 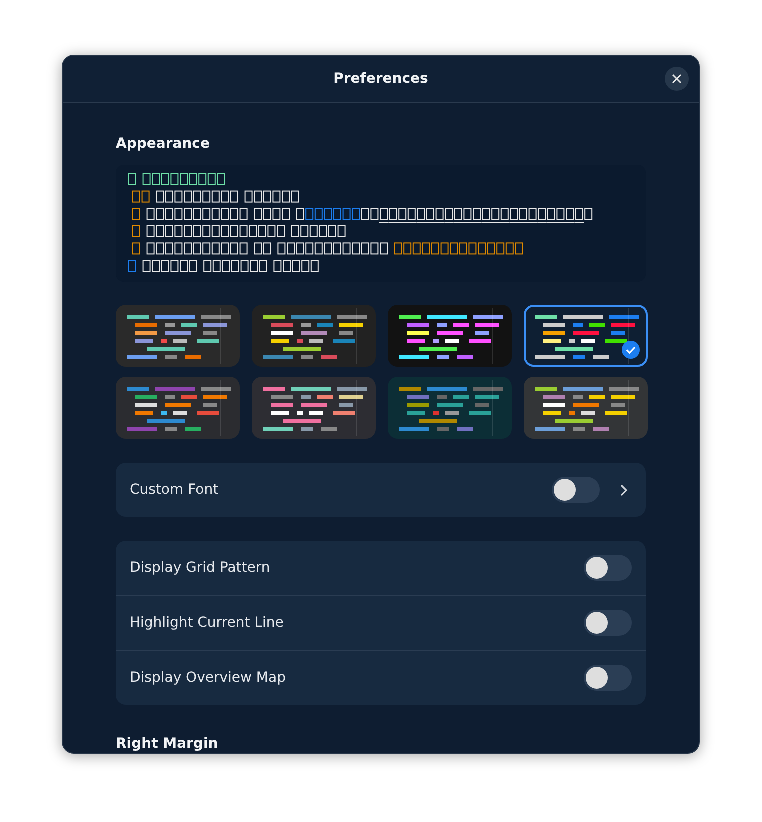 I want to click on close-button, so click(x=677, y=79).